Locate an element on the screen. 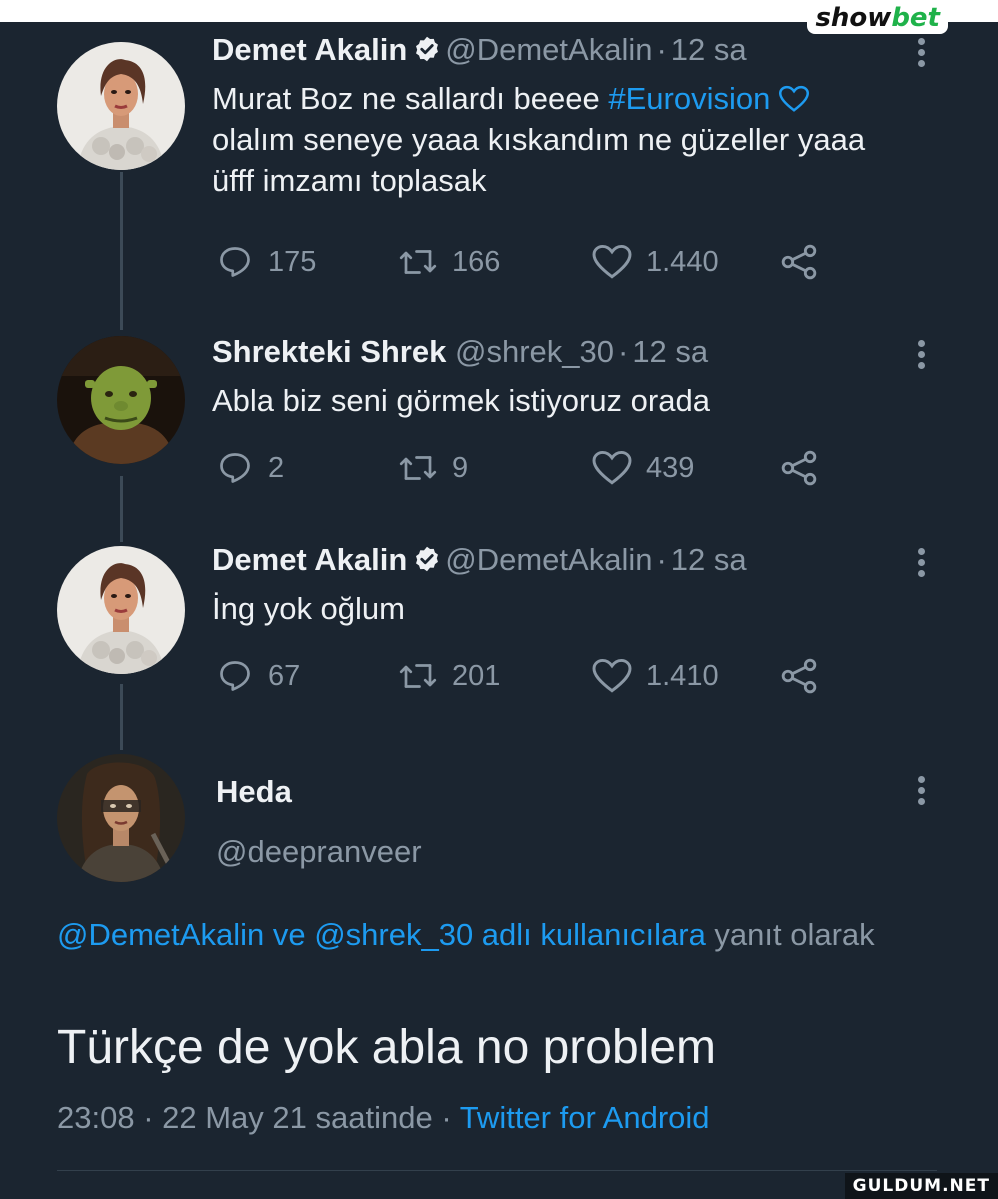  author-handle: @shrek_30 is located at coordinates (534, 351).